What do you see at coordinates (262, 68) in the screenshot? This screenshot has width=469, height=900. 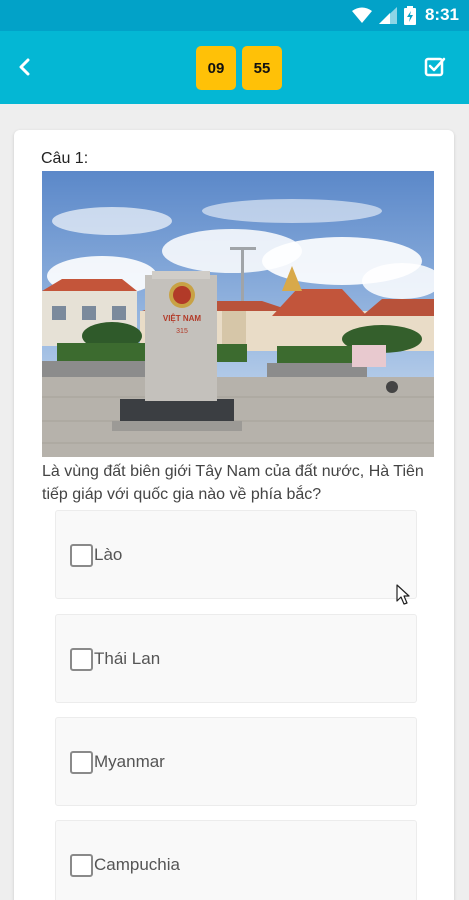 I see `timer-seconds: 55` at bounding box center [262, 68].